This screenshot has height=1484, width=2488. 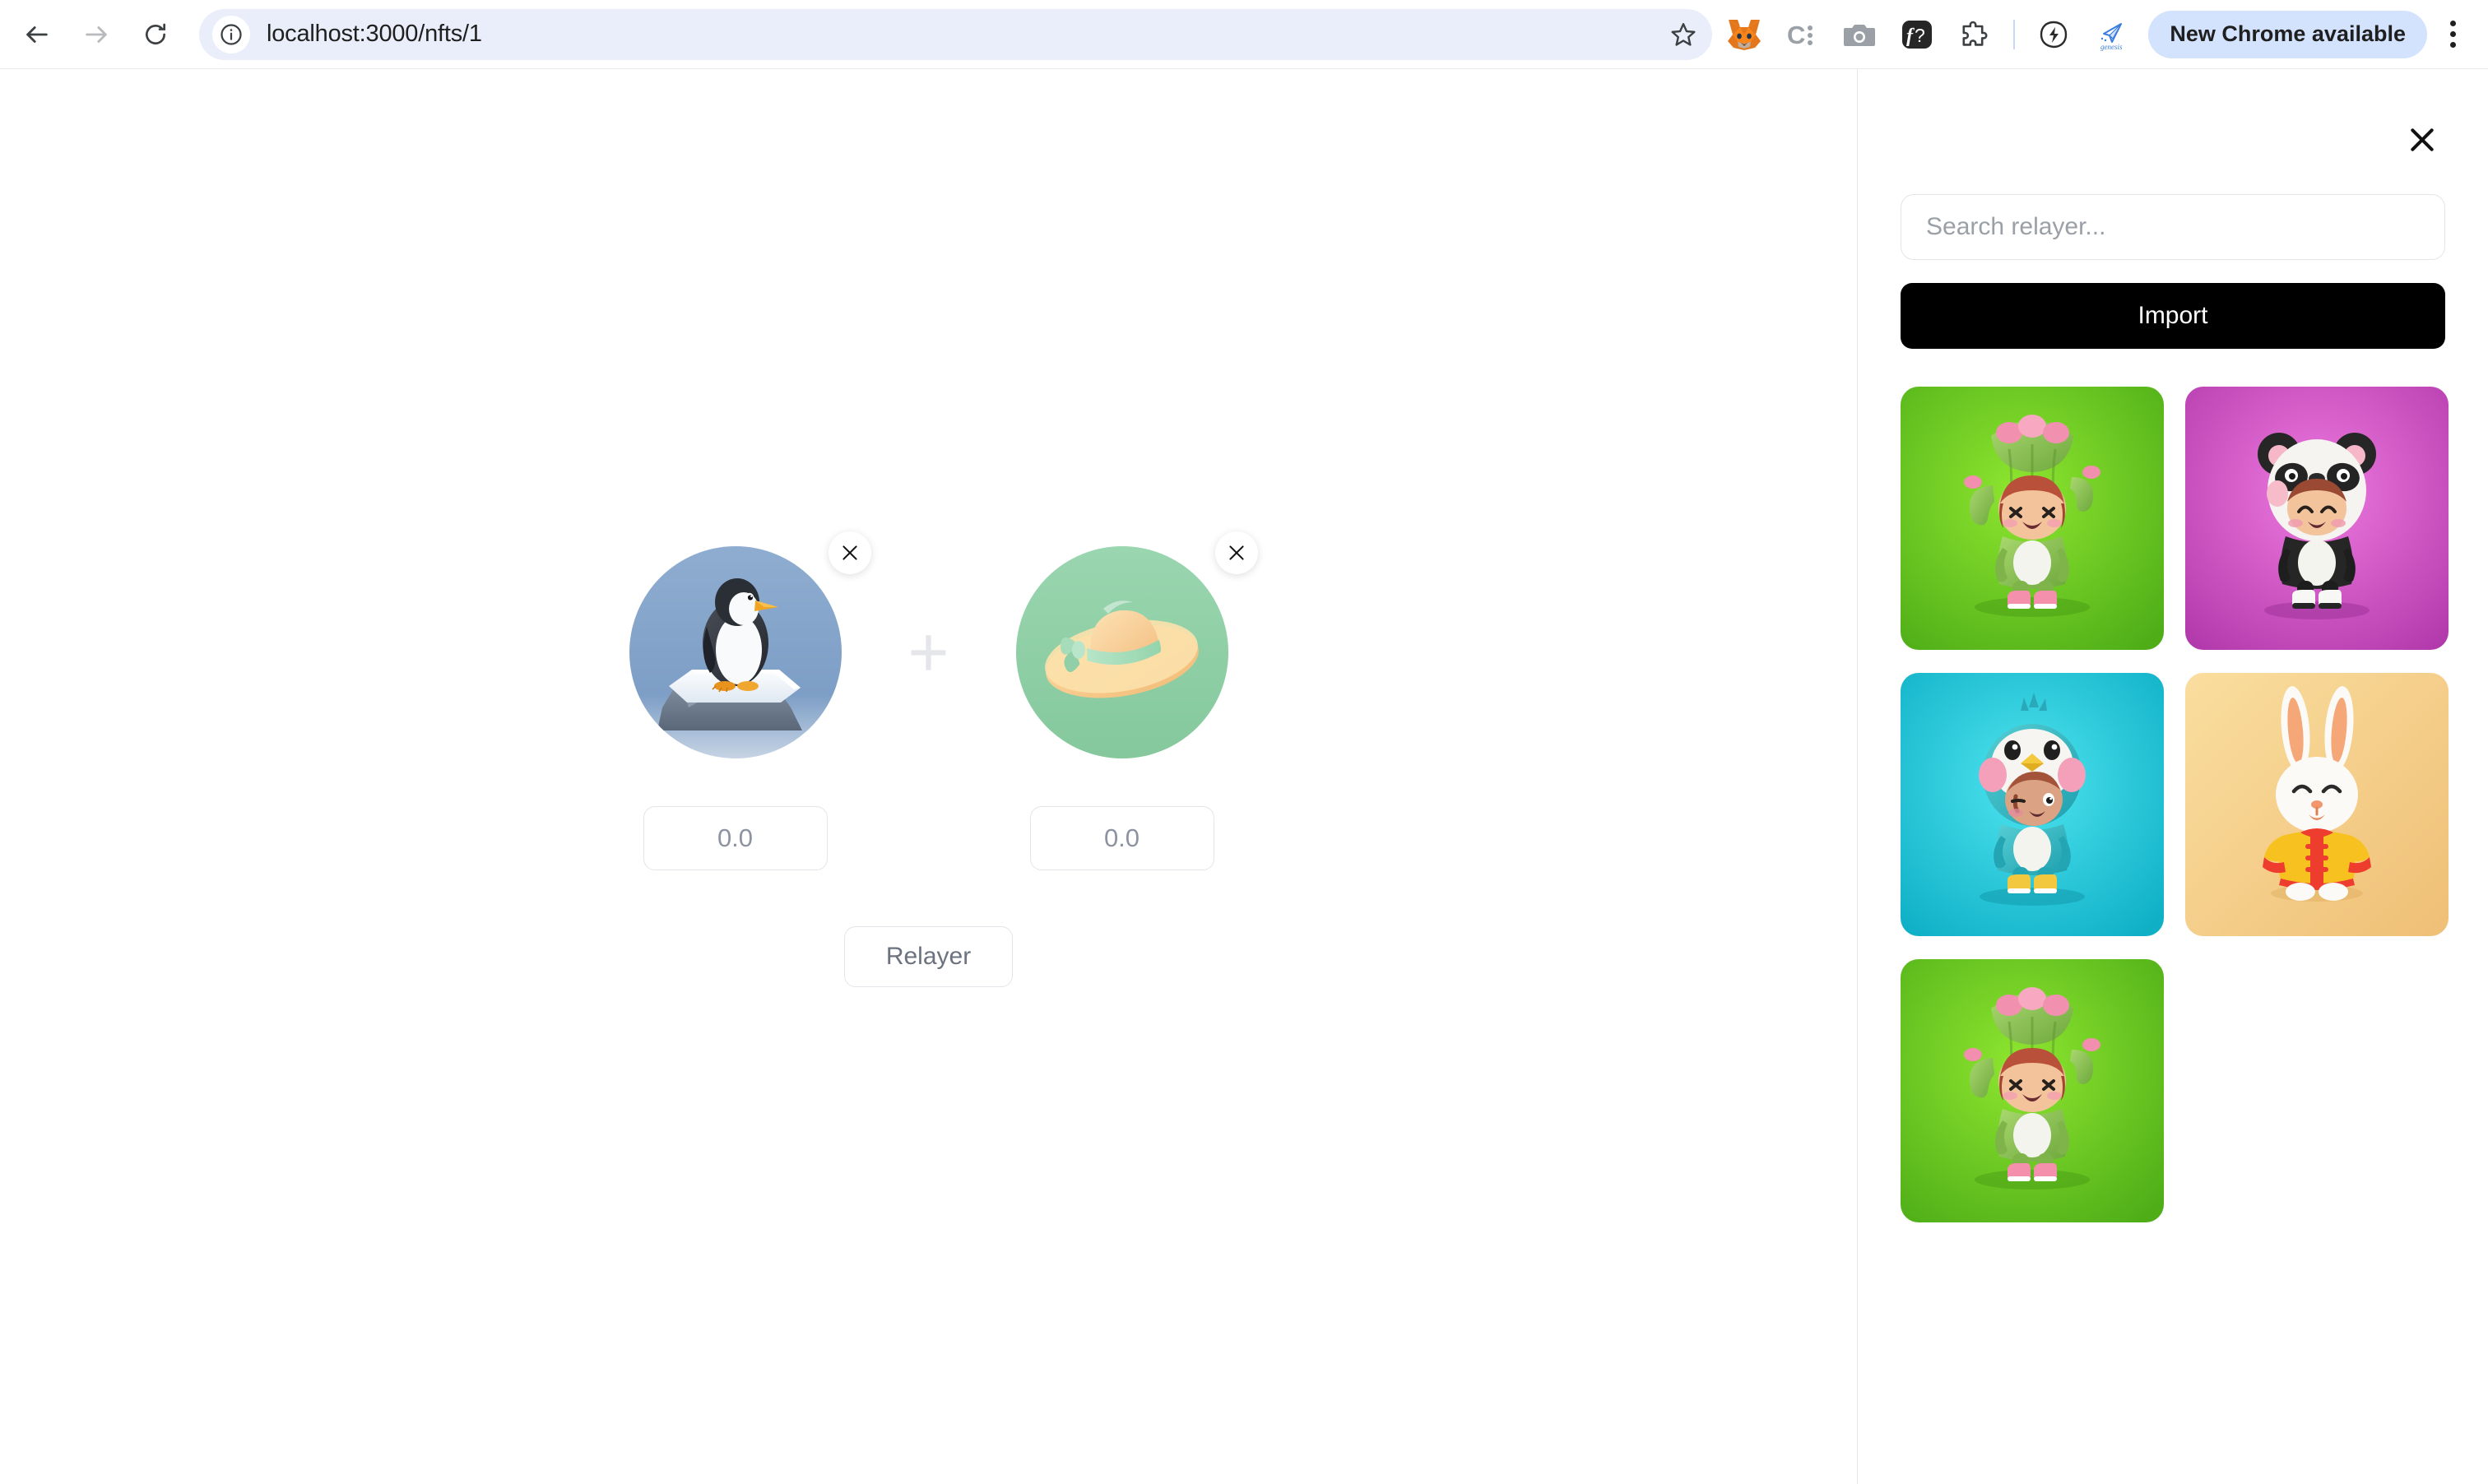 I want to click on penguin-nft-wrap, so click(x=750, y=644).